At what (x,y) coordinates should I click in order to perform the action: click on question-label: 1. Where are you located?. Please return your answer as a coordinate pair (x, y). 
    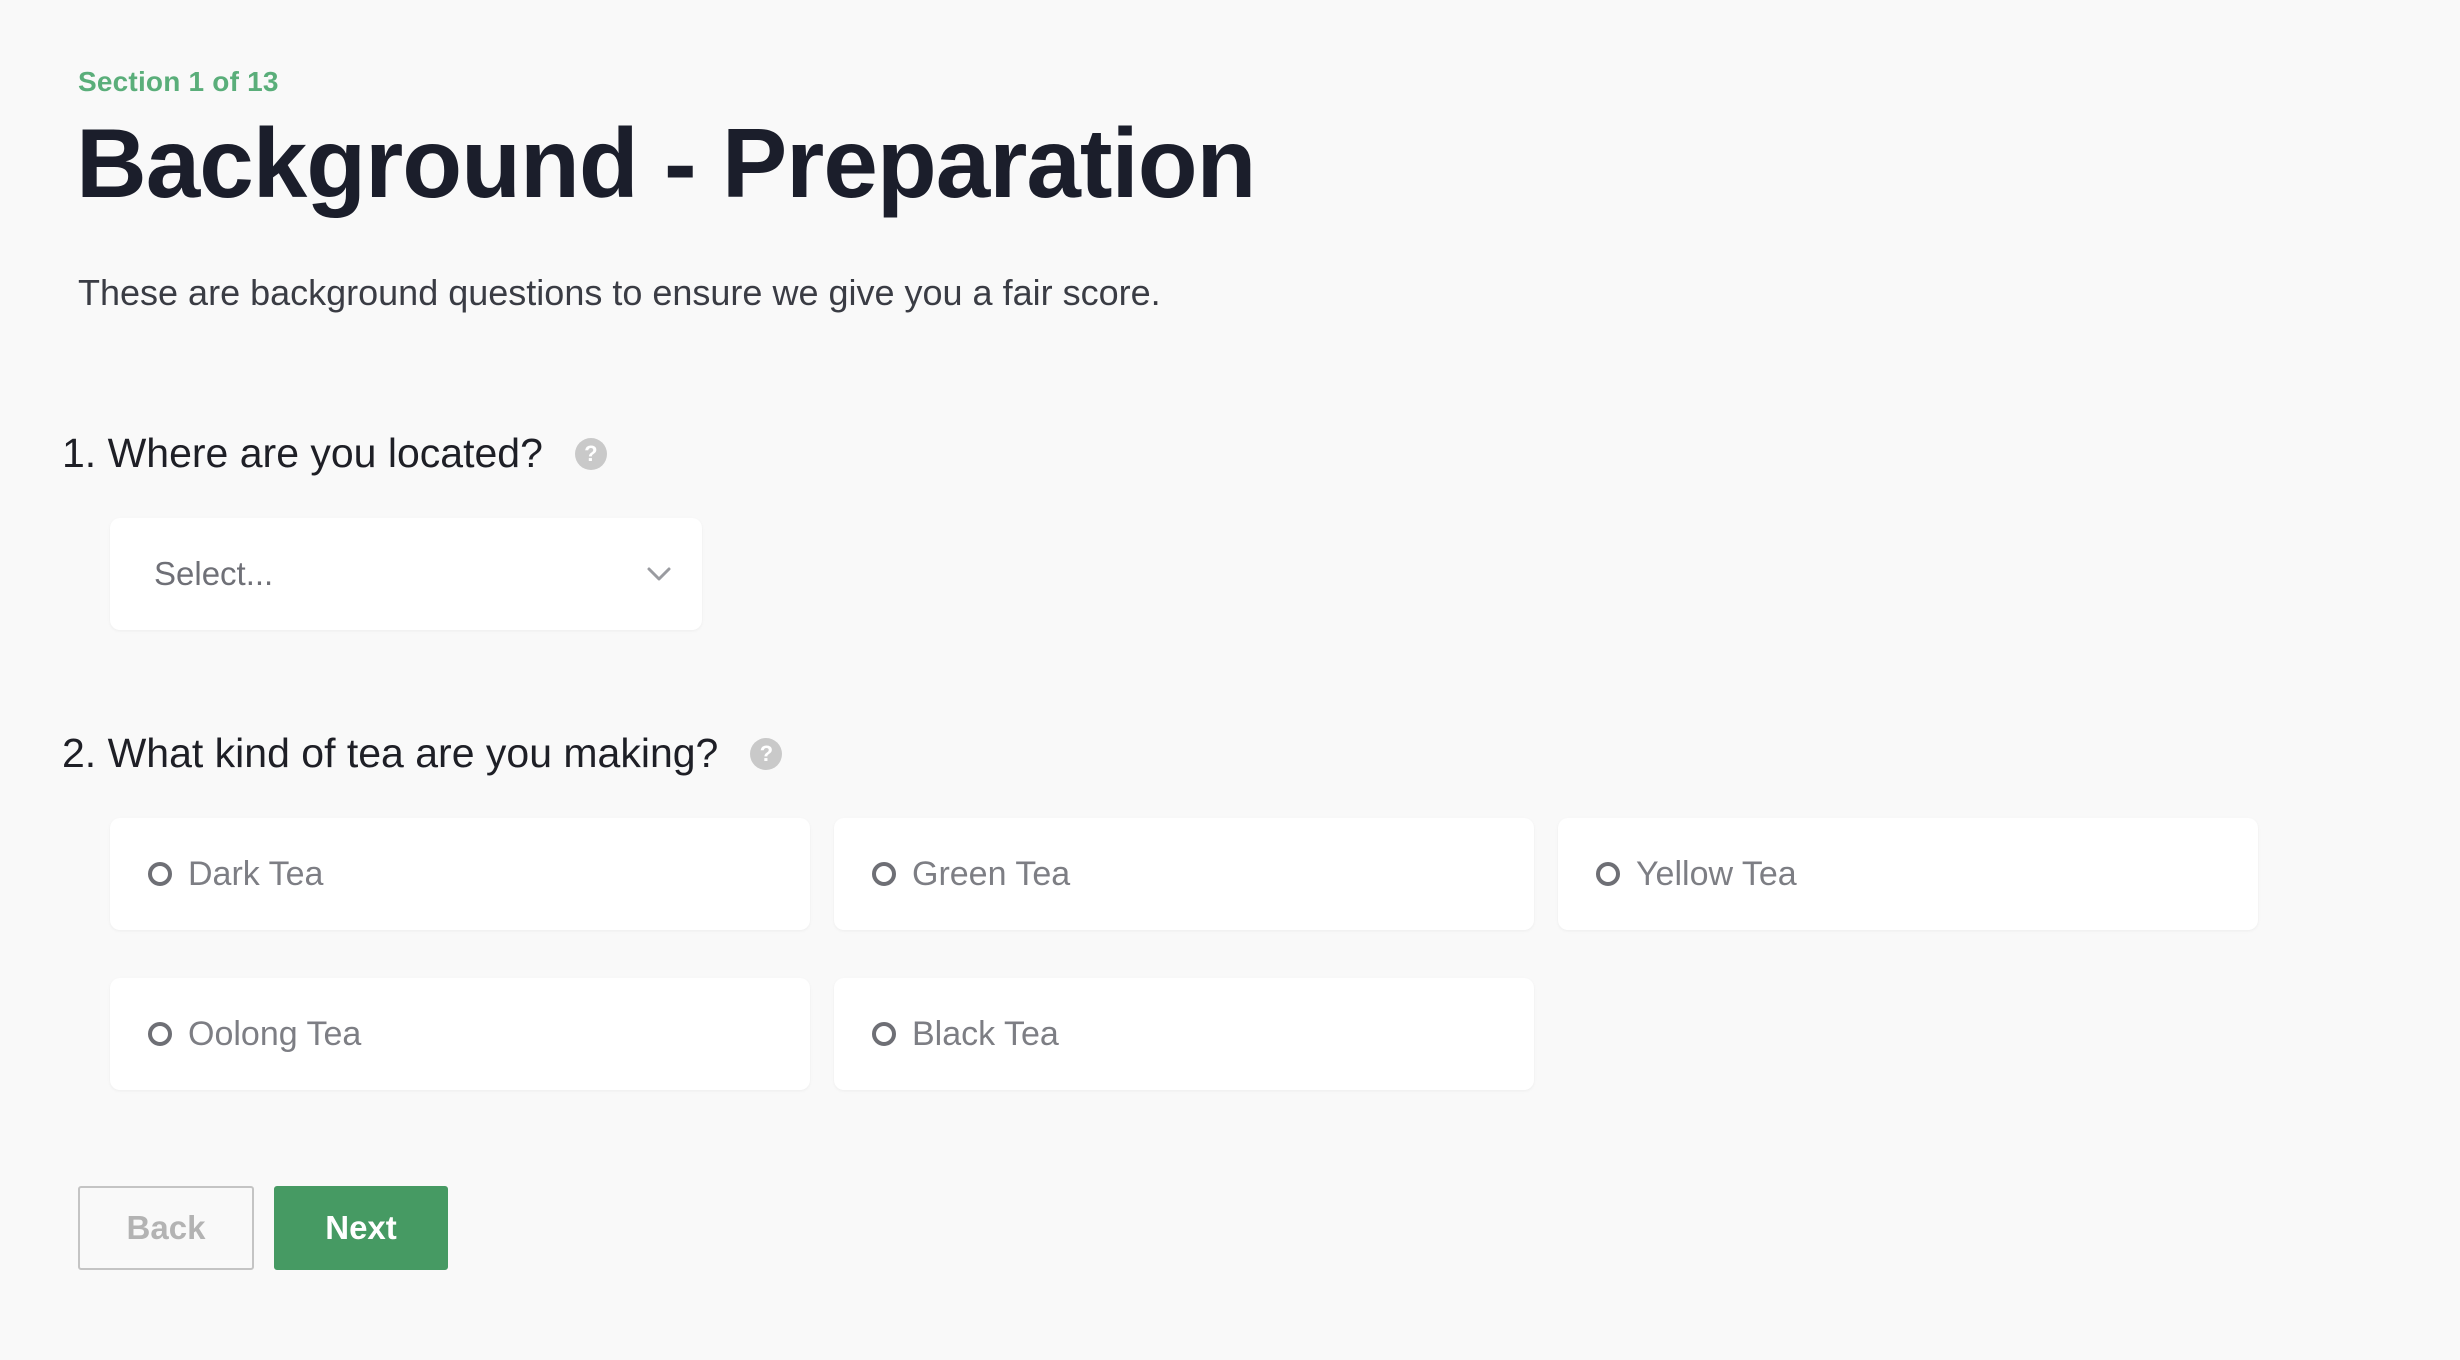
    Looking at the image, I should click on (302, 453).